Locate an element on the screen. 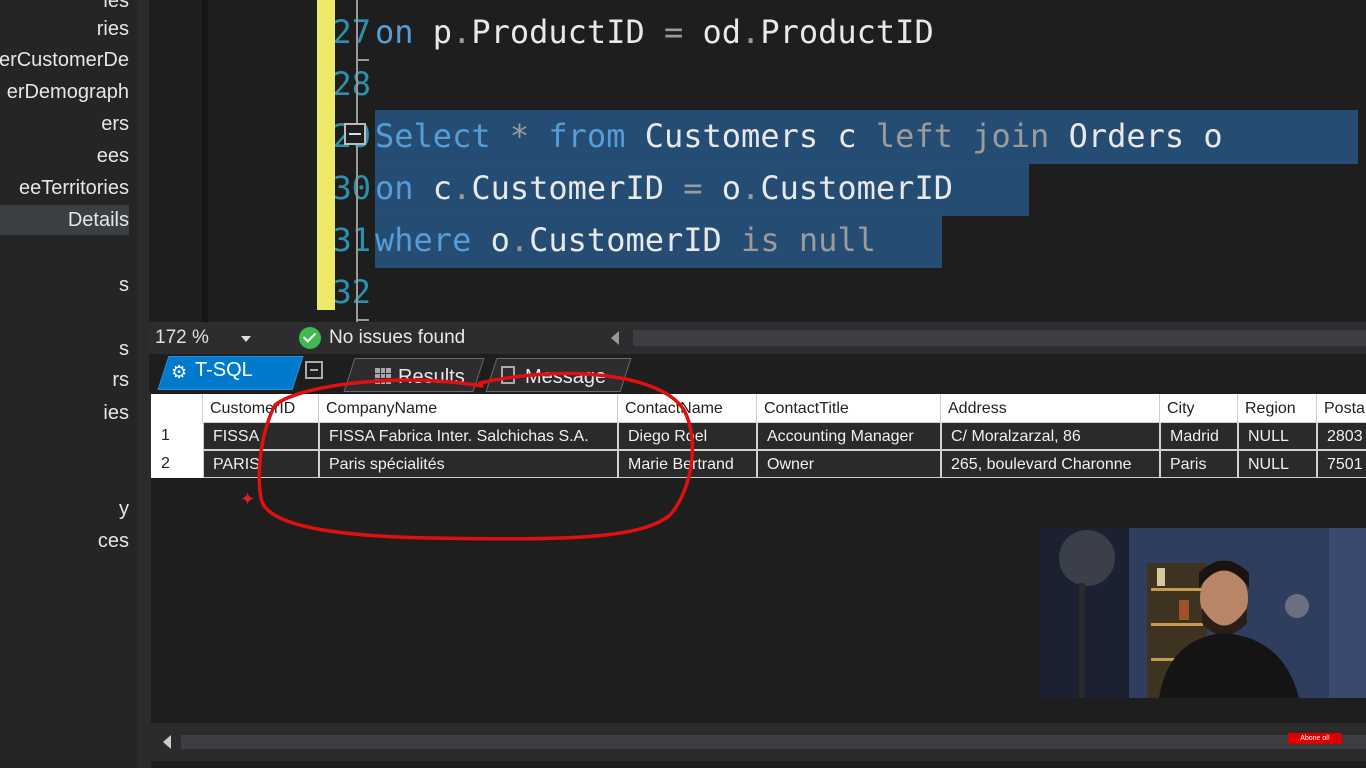 The image size is (1366, 768). line-number: 28 is located at coordinates (351, 84).